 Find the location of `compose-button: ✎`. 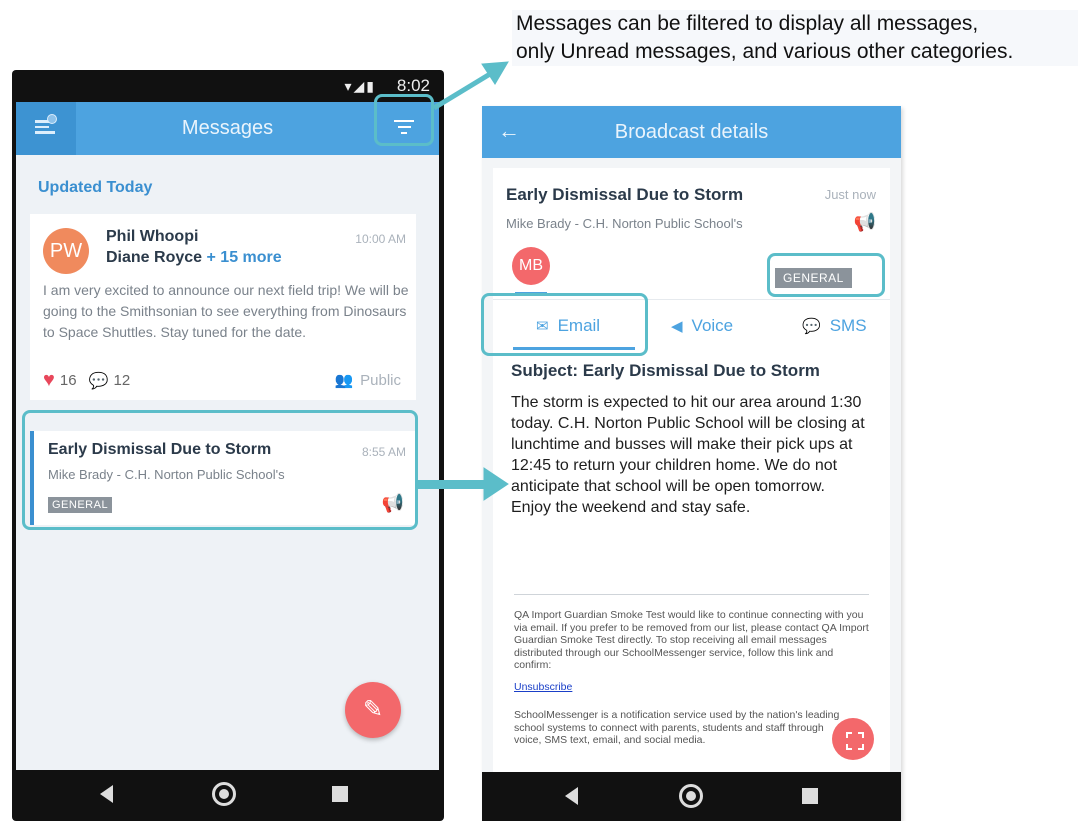

compose-button: ✎ is located at coordinates (373, 710).